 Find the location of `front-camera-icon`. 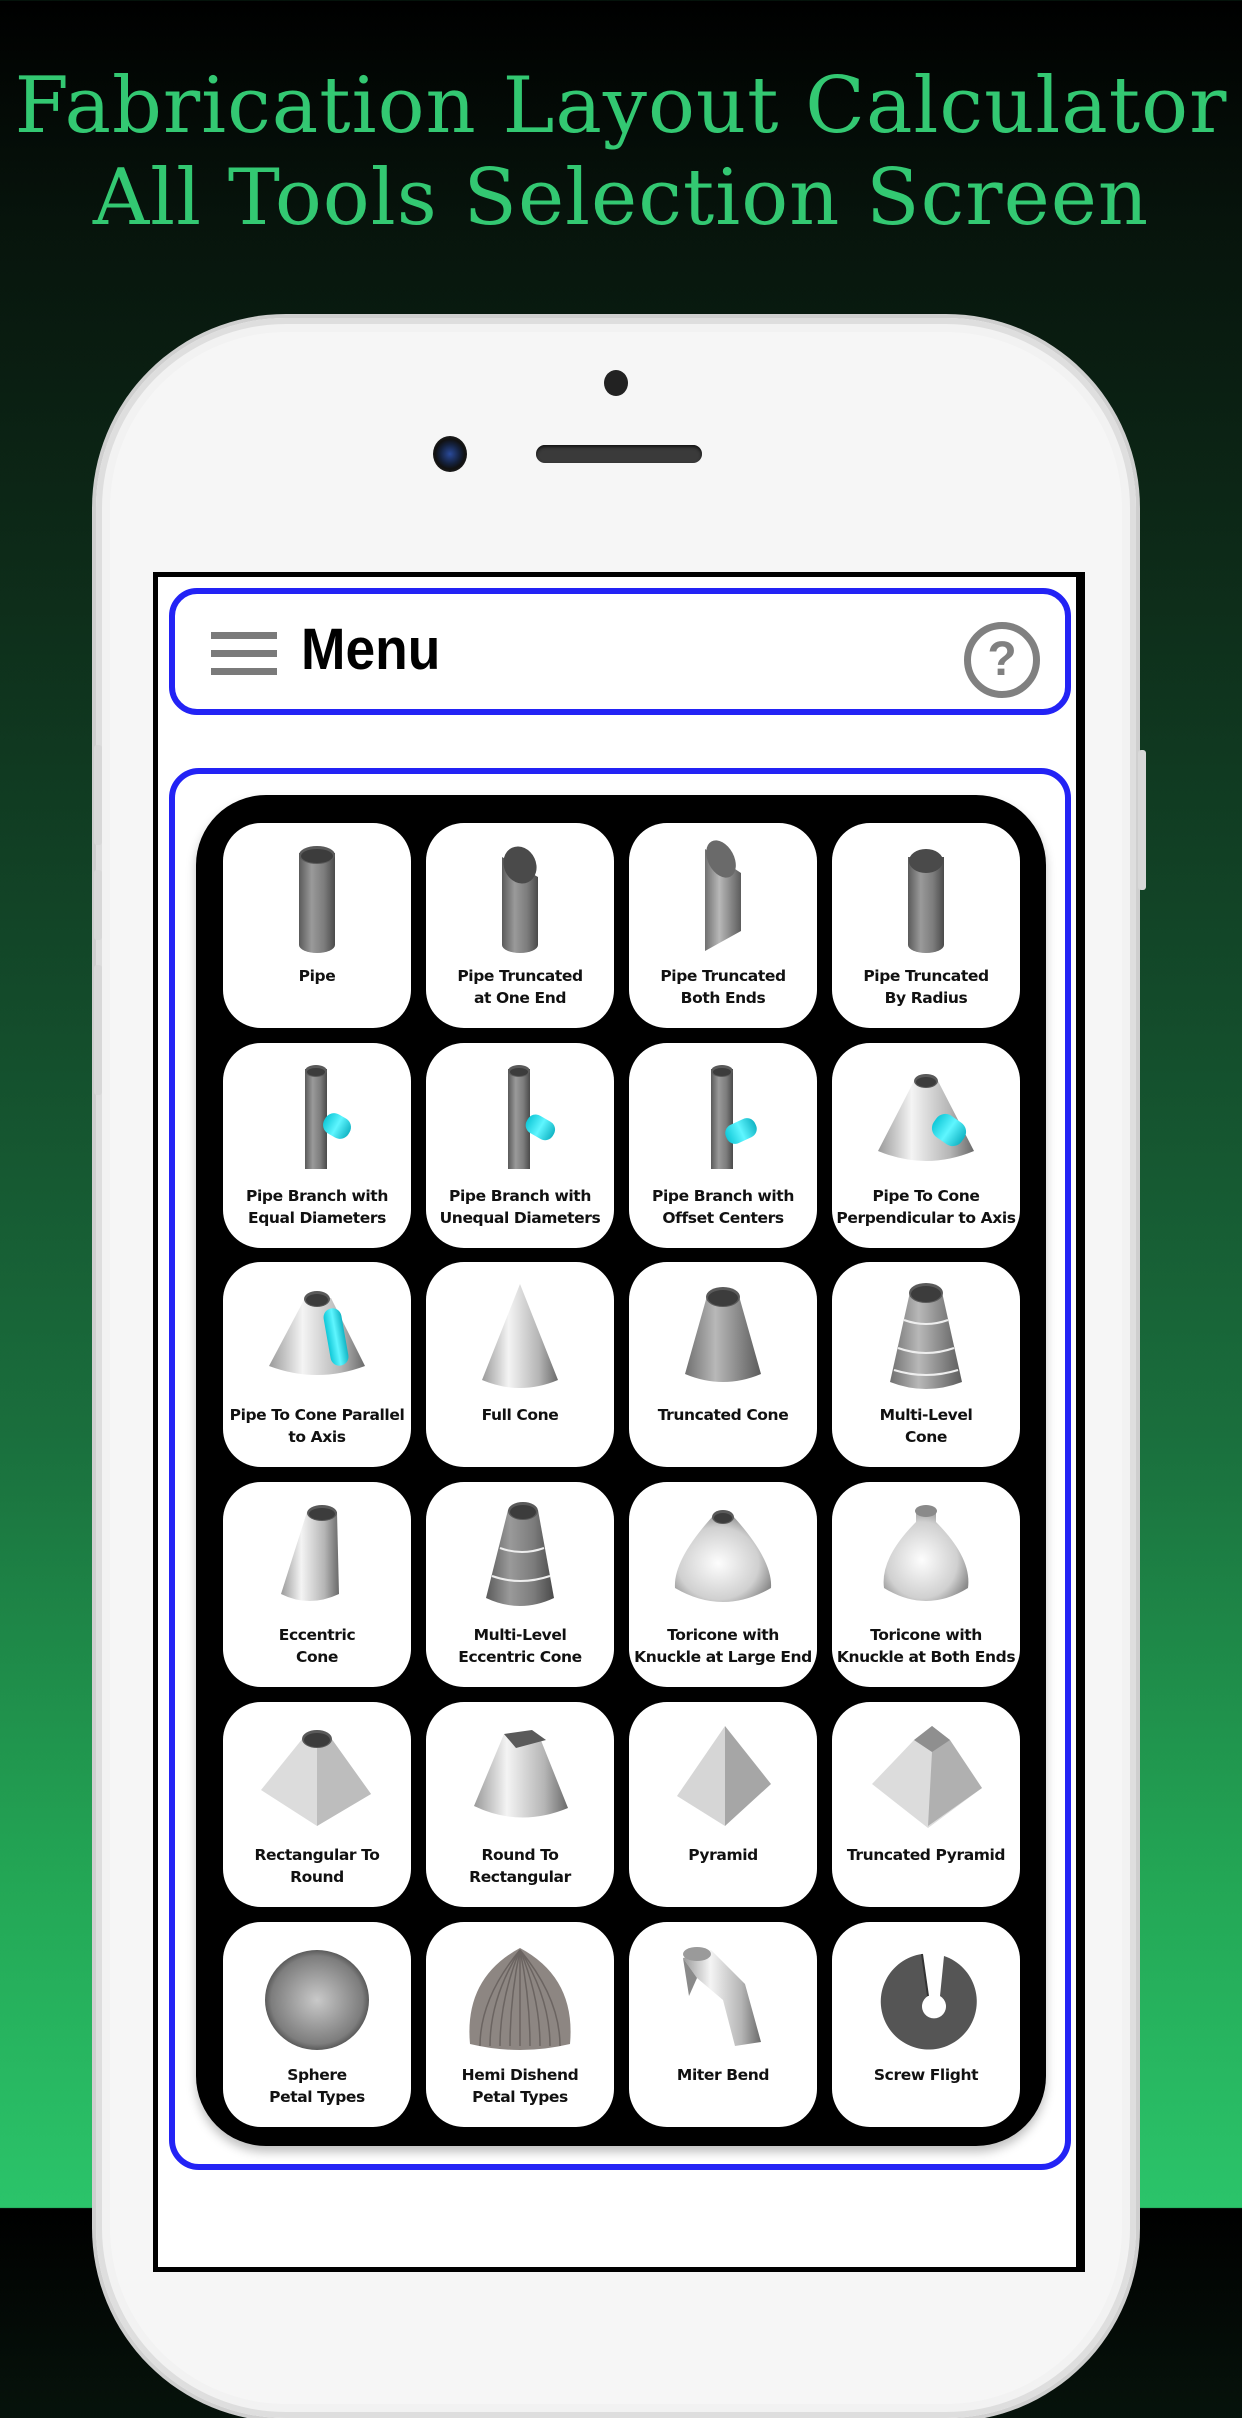

front-camera-icon is located at coordinates (450, 454).